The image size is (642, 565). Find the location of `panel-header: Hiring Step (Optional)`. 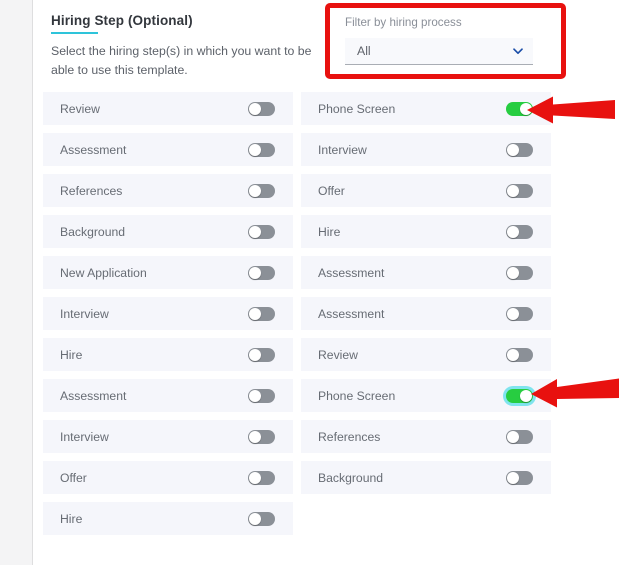

panel-header: Hiring Step (Optional) is located at coordinates (186, 23).